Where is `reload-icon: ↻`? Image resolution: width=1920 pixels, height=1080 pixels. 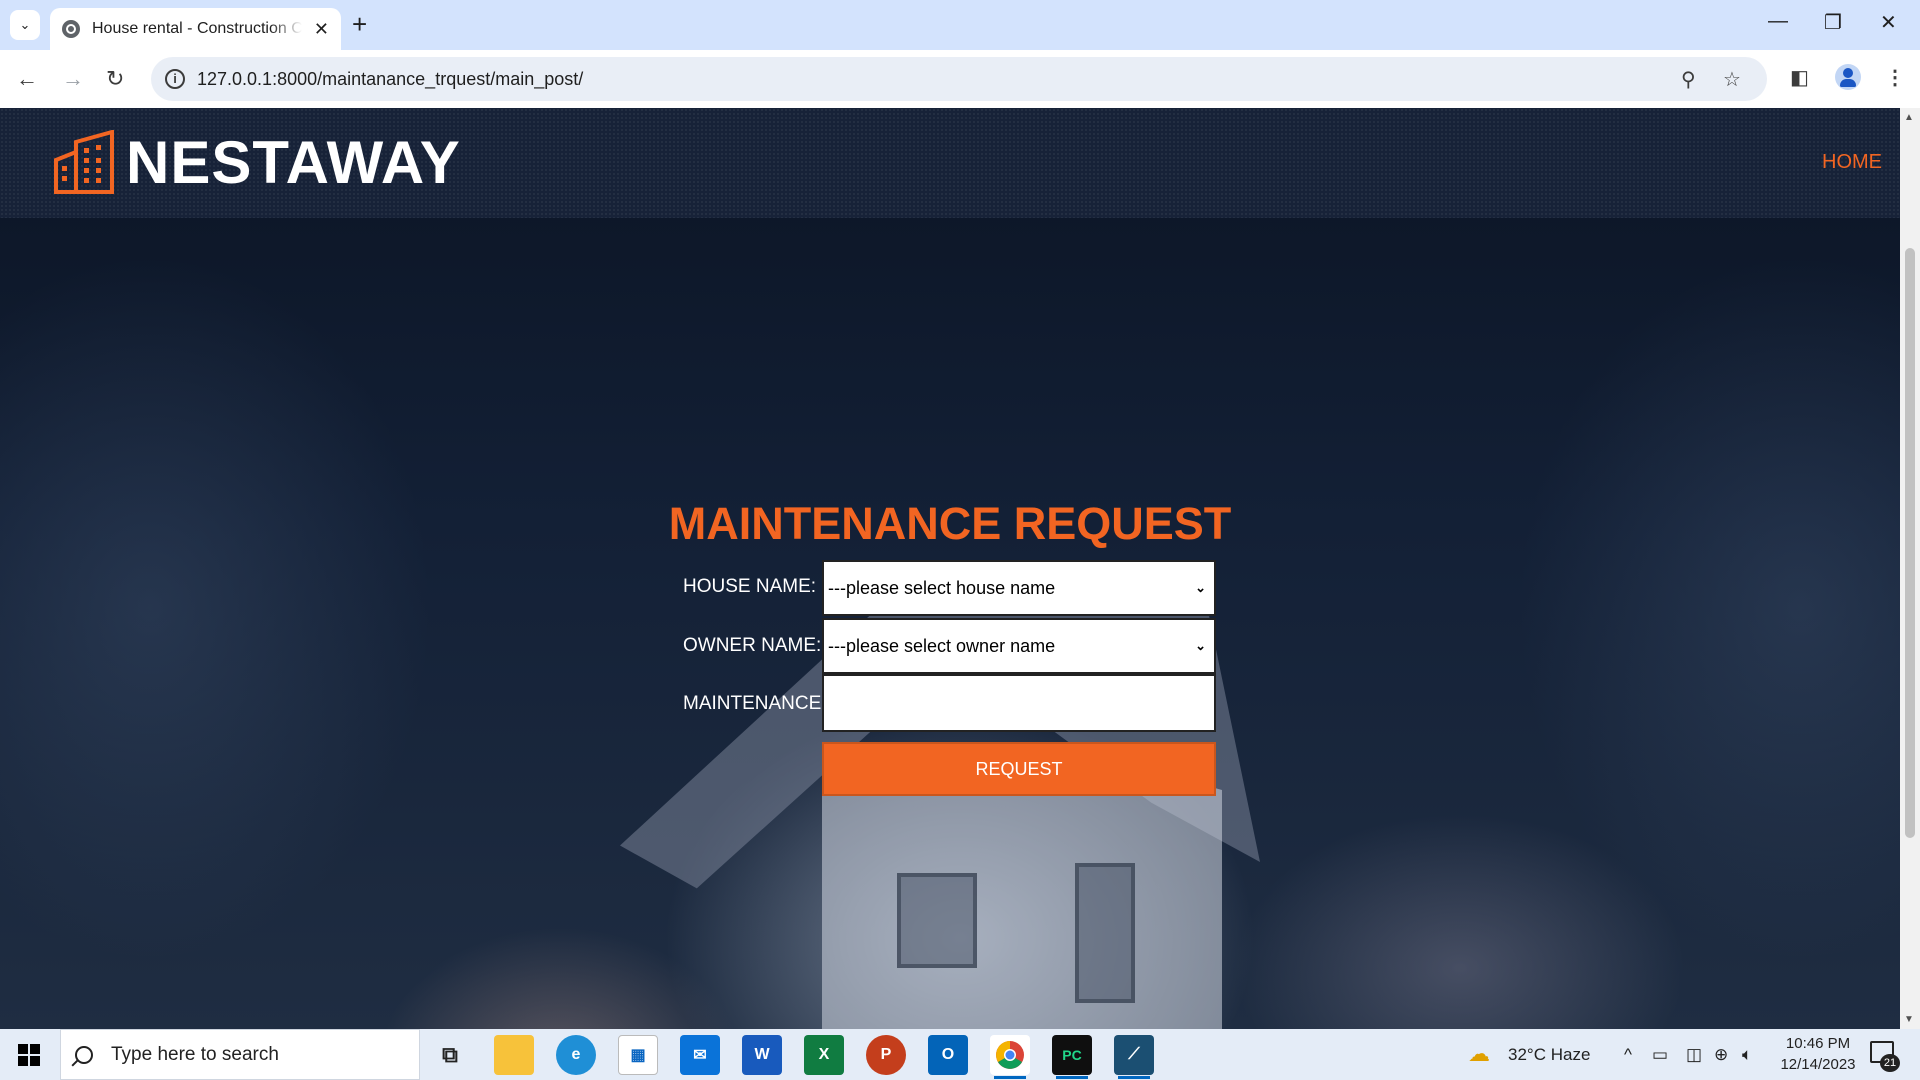 reload-icon: ↻ is located at coordinates (115, 79).